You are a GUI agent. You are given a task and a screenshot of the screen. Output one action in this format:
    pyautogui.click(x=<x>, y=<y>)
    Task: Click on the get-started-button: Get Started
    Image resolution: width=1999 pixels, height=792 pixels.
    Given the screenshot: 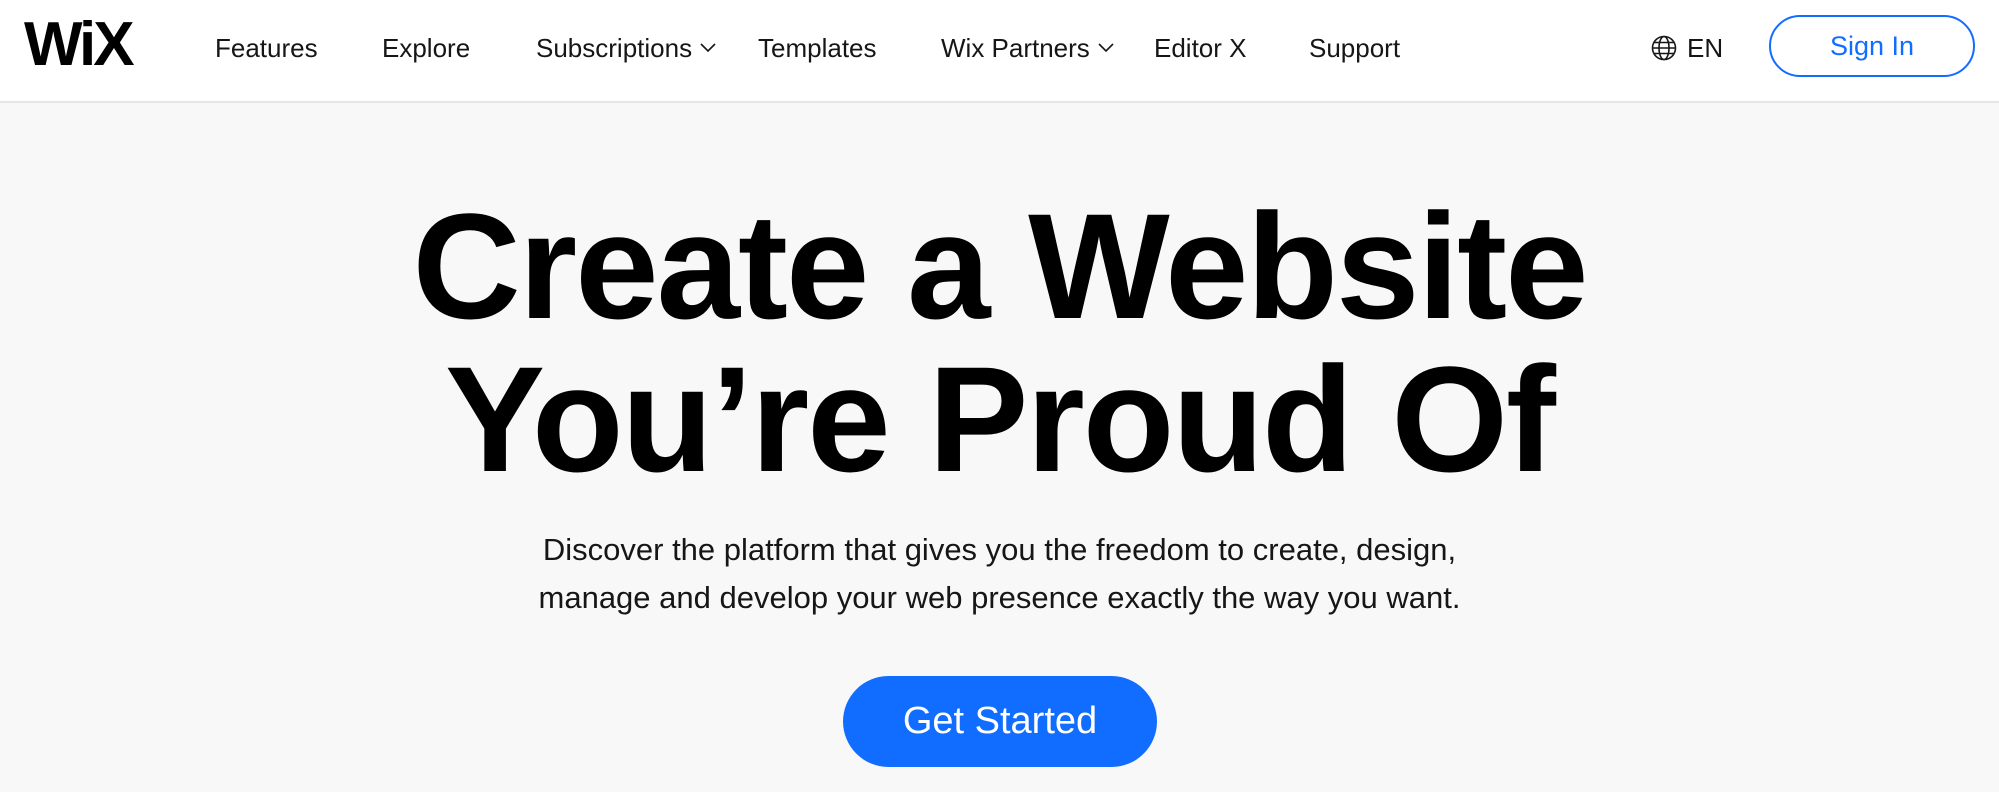 What is the action you would take?
    pyautogui.click(x=1000, y=721)
    